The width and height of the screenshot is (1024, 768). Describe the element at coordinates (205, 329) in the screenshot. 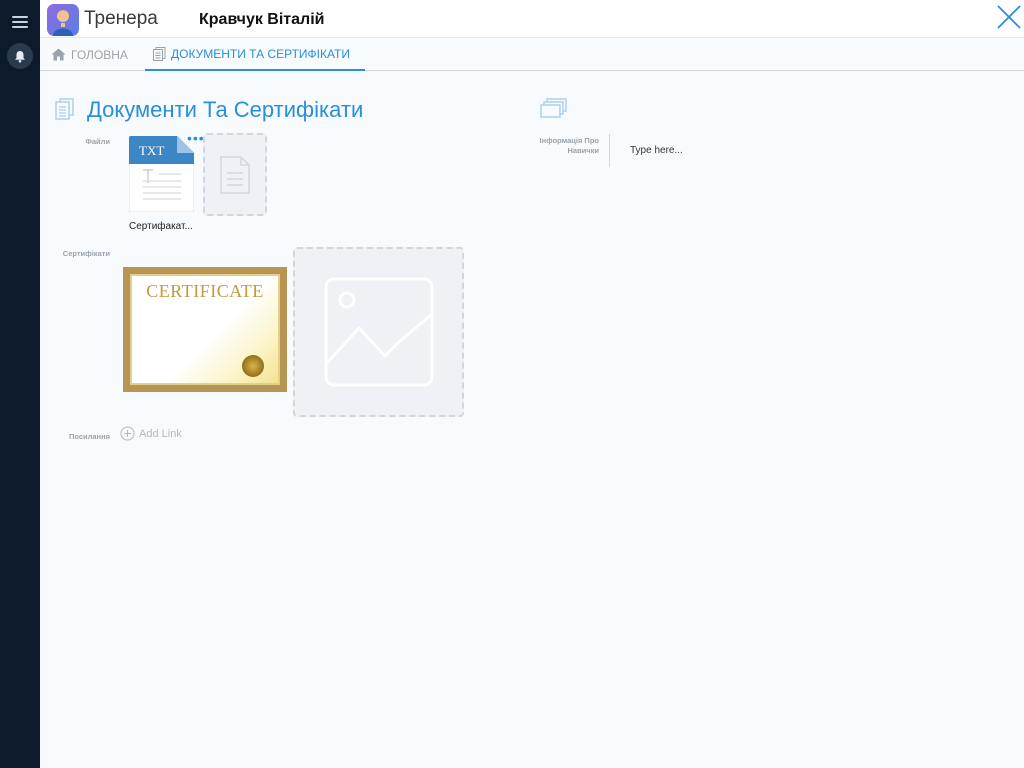

I see `certificate-image: CERTIFICATE` at that location.